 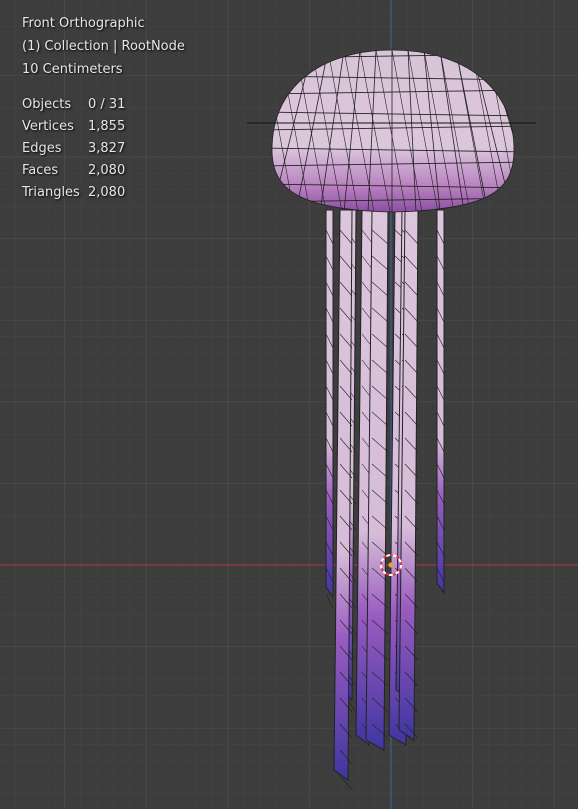 I want to click on stat-edges: Edges 3,827, so click(x=103, y=149).